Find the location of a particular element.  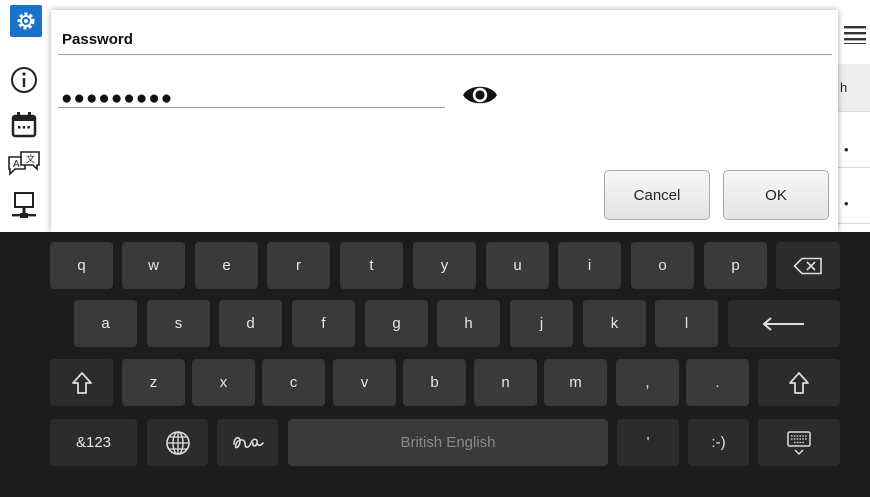

keyboard-hide-icon is located at coordinates (799, 442).